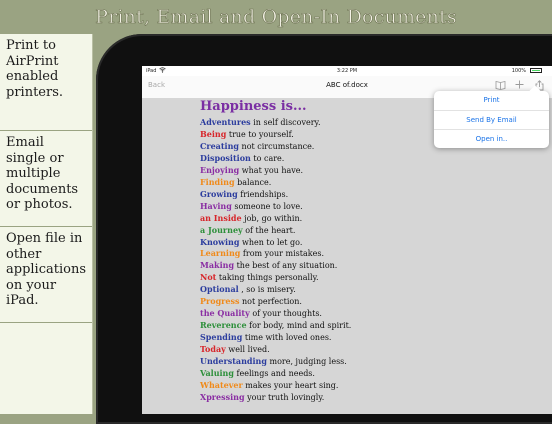 The image size is (552, 424). I want to click on line-text: , so is misery., so click(267, 290).